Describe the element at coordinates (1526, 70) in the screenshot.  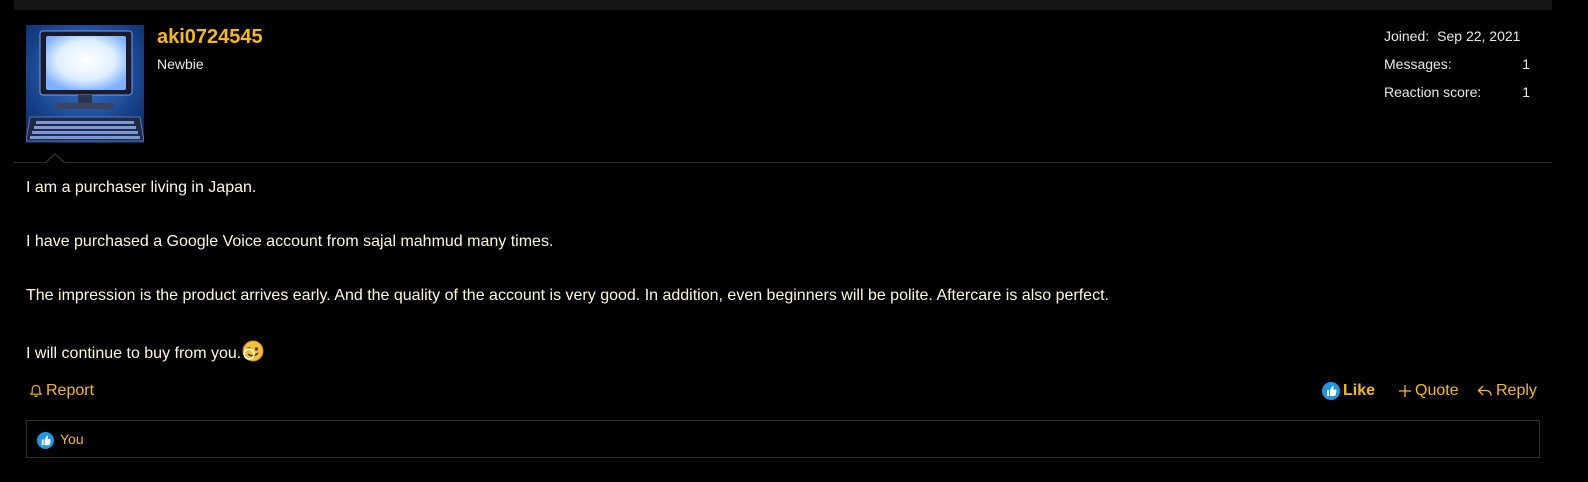
I see `stat-messages-value: 1` at that location.